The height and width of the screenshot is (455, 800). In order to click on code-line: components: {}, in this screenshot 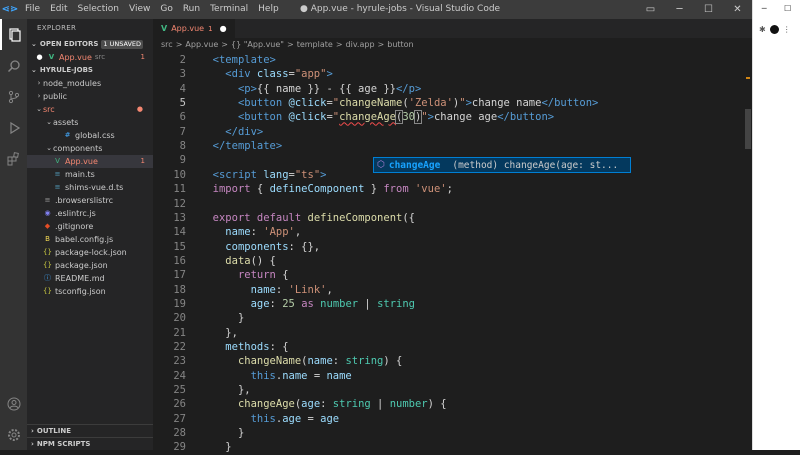, I will do `click(260, 247)`.